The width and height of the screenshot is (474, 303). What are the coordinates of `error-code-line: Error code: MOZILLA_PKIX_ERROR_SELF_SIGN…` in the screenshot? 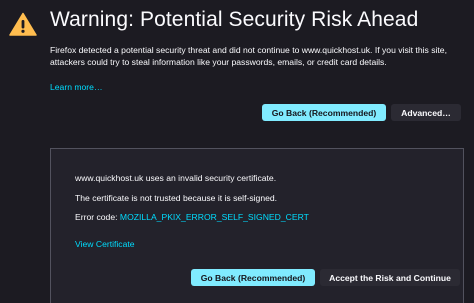 It's located at (192, 217).